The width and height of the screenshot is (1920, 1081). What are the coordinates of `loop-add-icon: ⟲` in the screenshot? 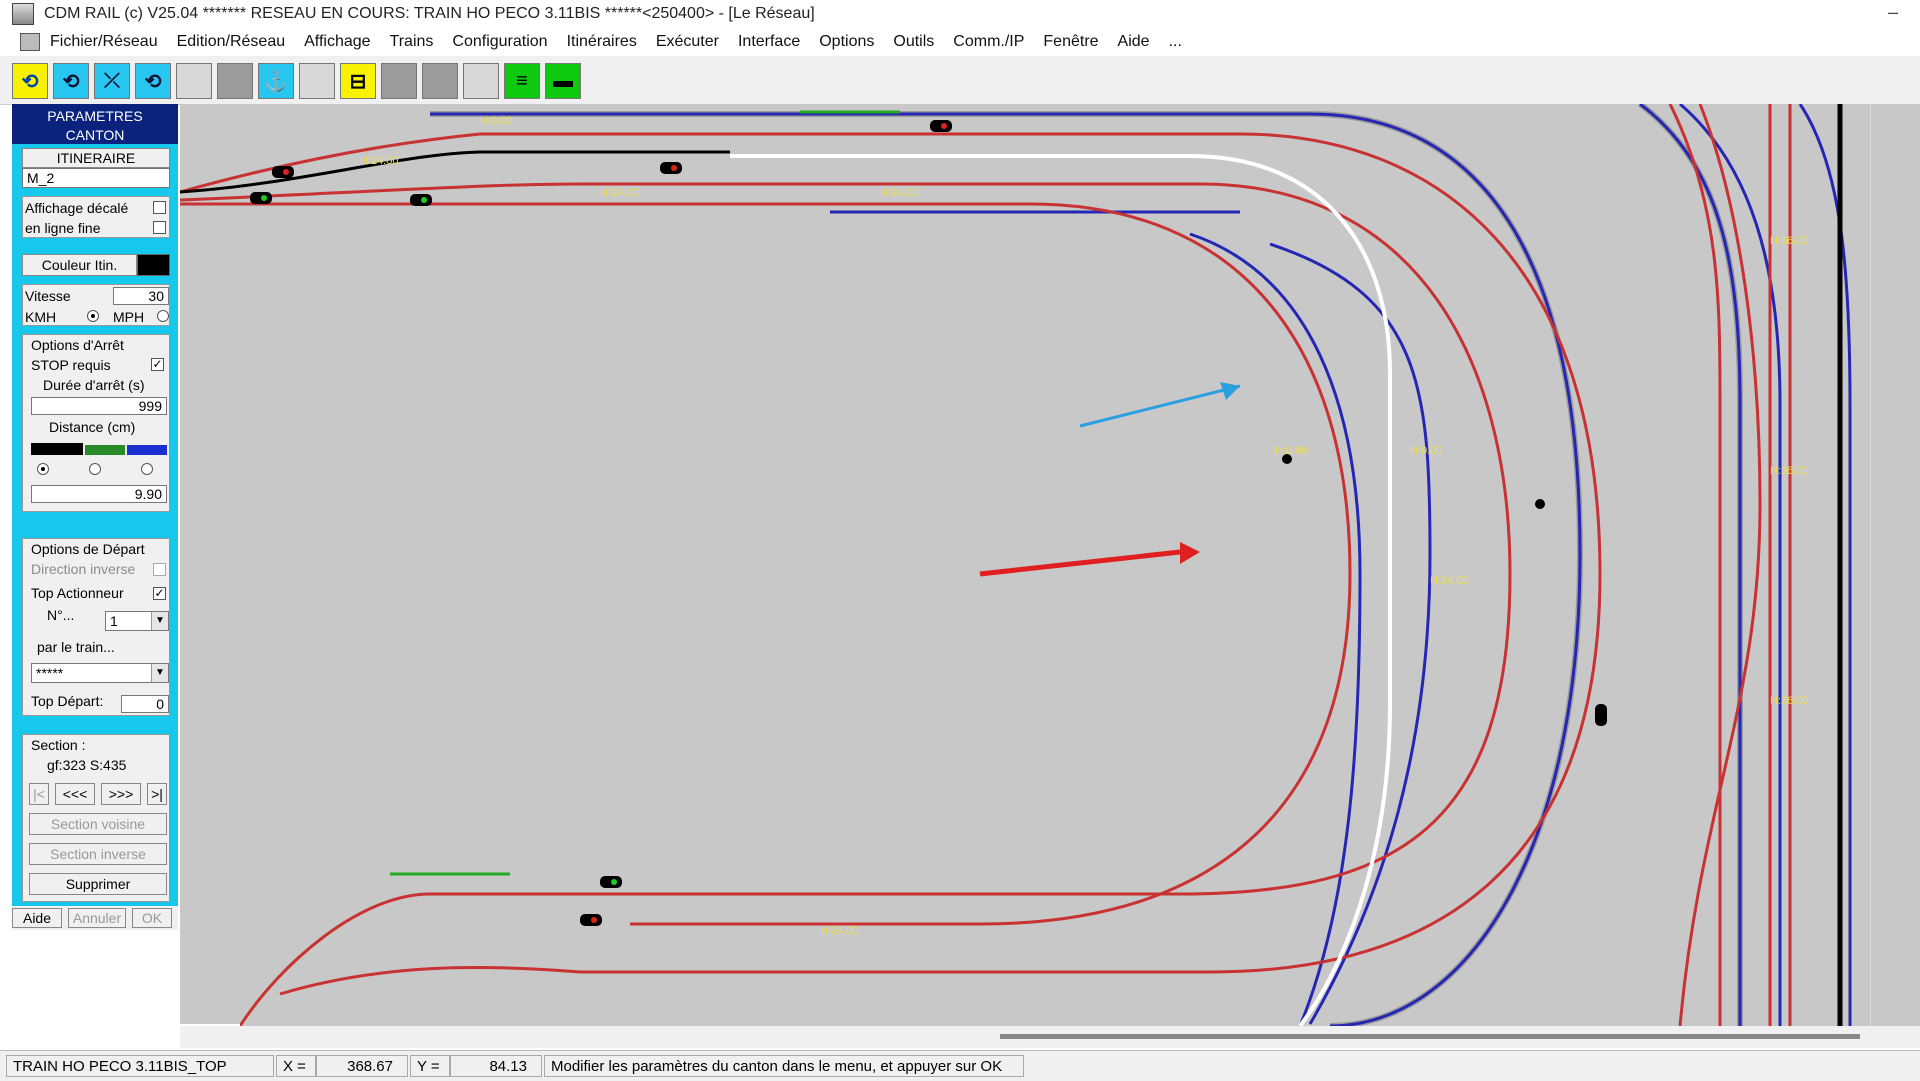 It's located at (71, 81).